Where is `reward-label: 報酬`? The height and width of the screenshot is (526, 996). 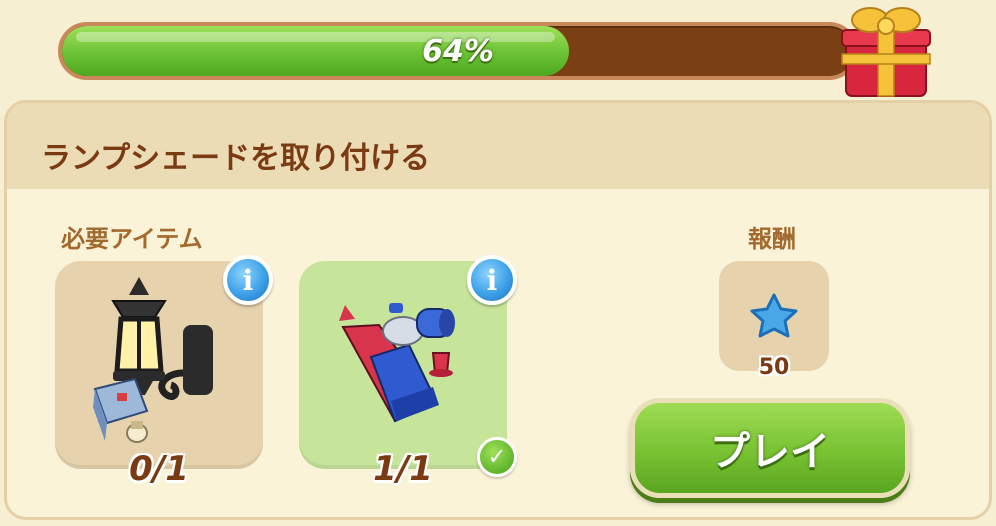 reward-label: 報酬 is located at coordinates (772, 239).